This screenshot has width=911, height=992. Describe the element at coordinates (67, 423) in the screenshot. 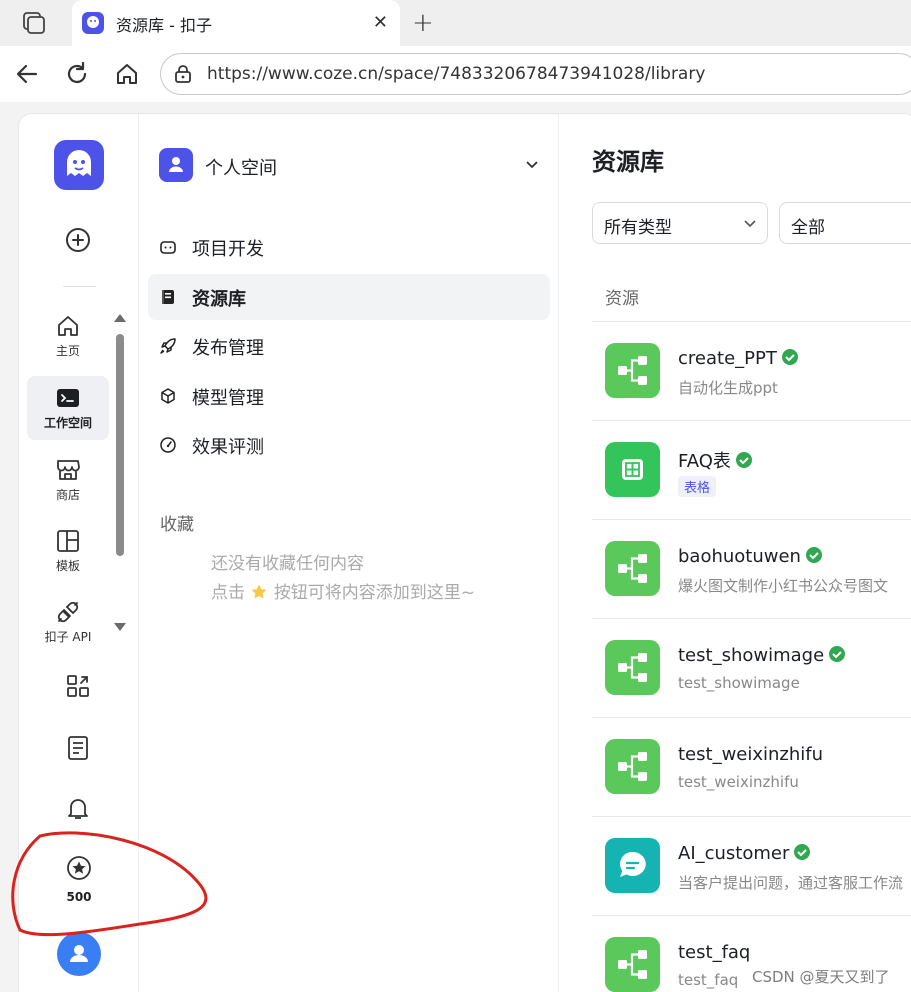

I see `rail-label: 工作空间` at that location.